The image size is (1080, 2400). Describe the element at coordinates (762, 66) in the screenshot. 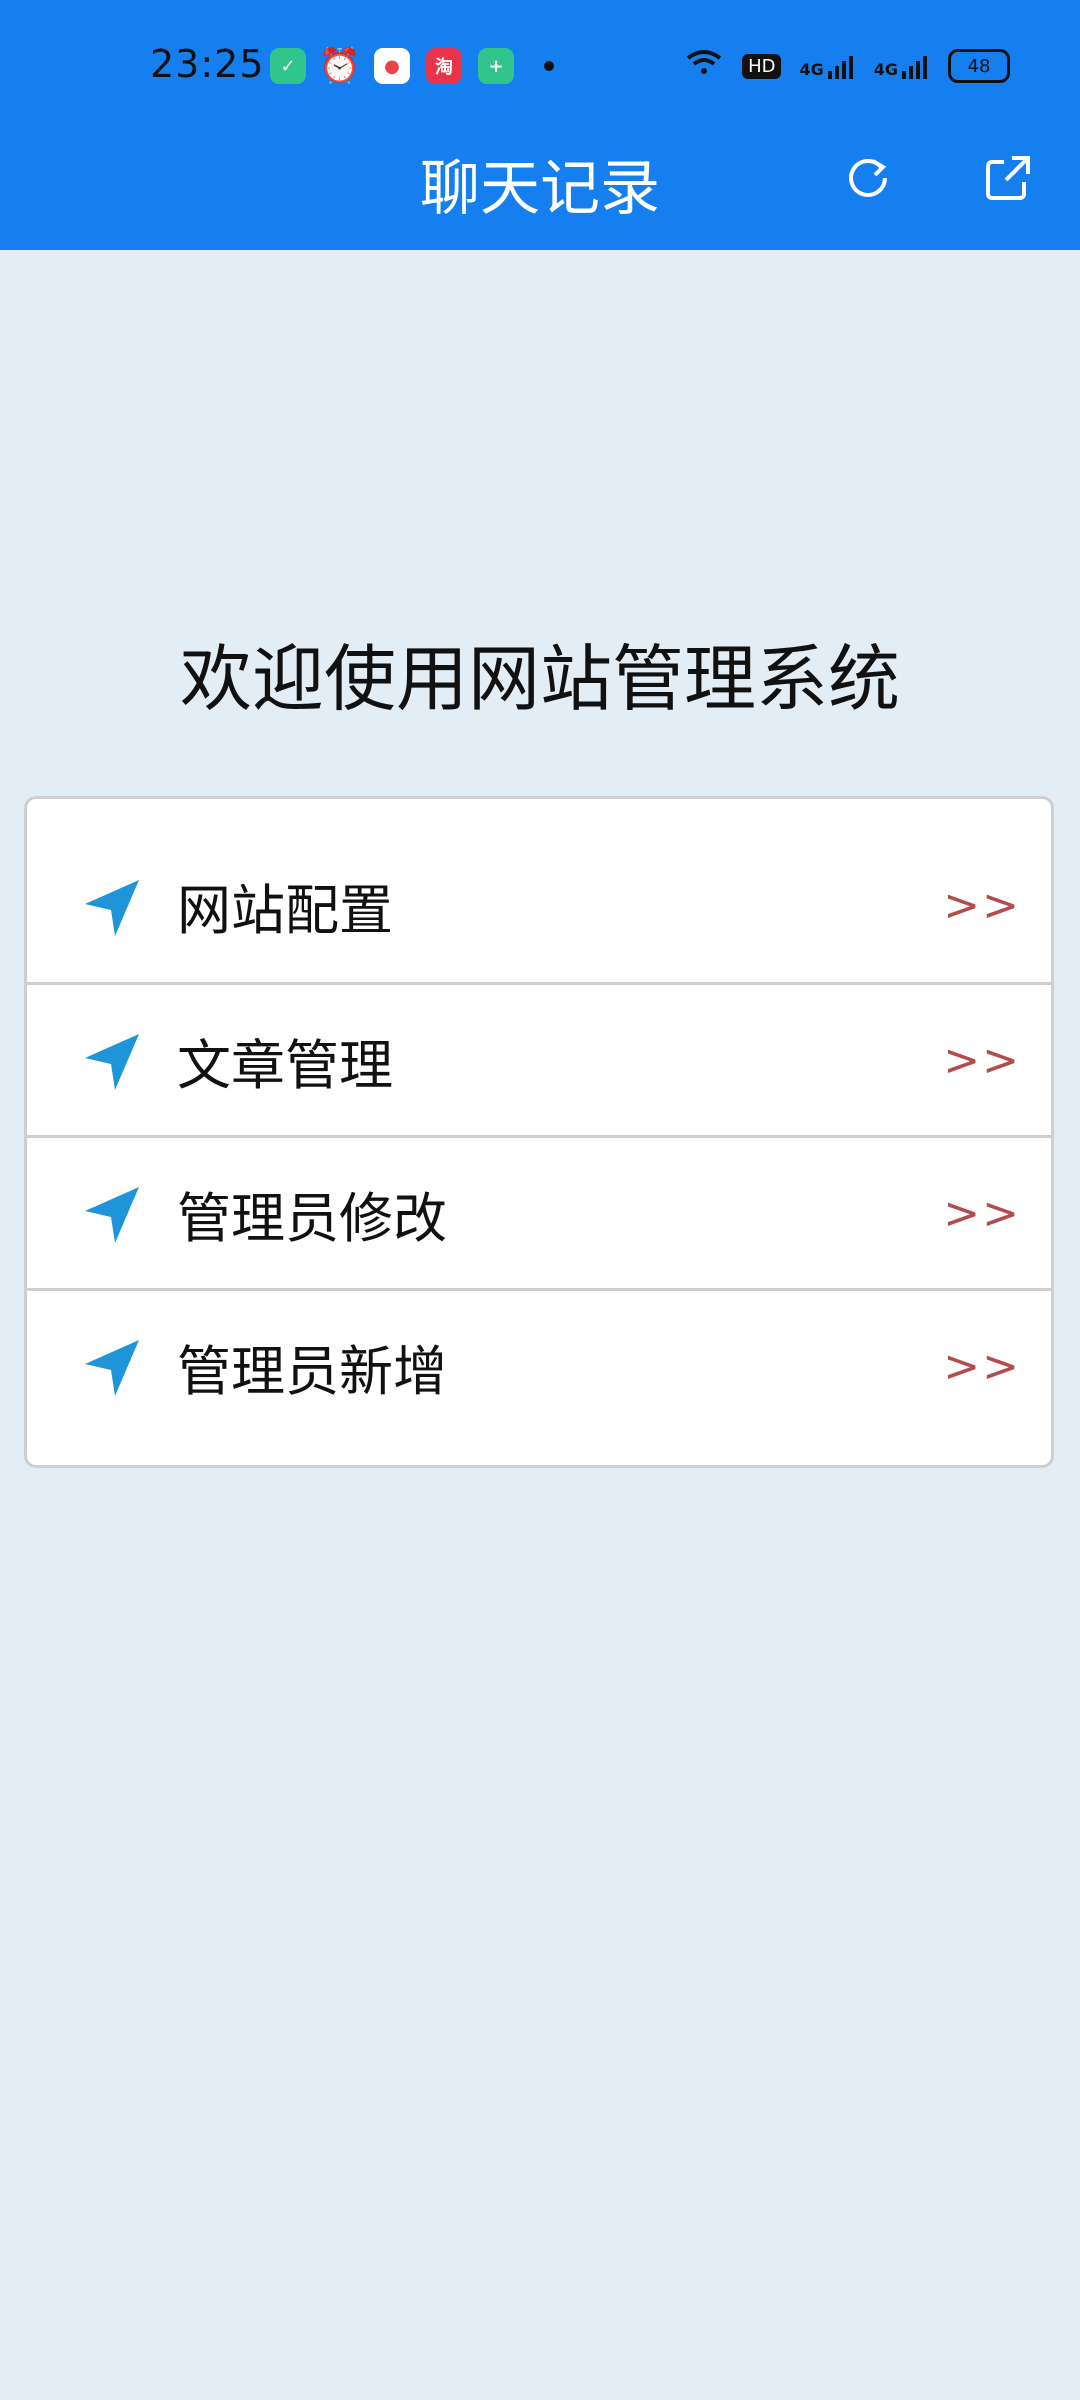

I see `hd-badge: HD` at that location.